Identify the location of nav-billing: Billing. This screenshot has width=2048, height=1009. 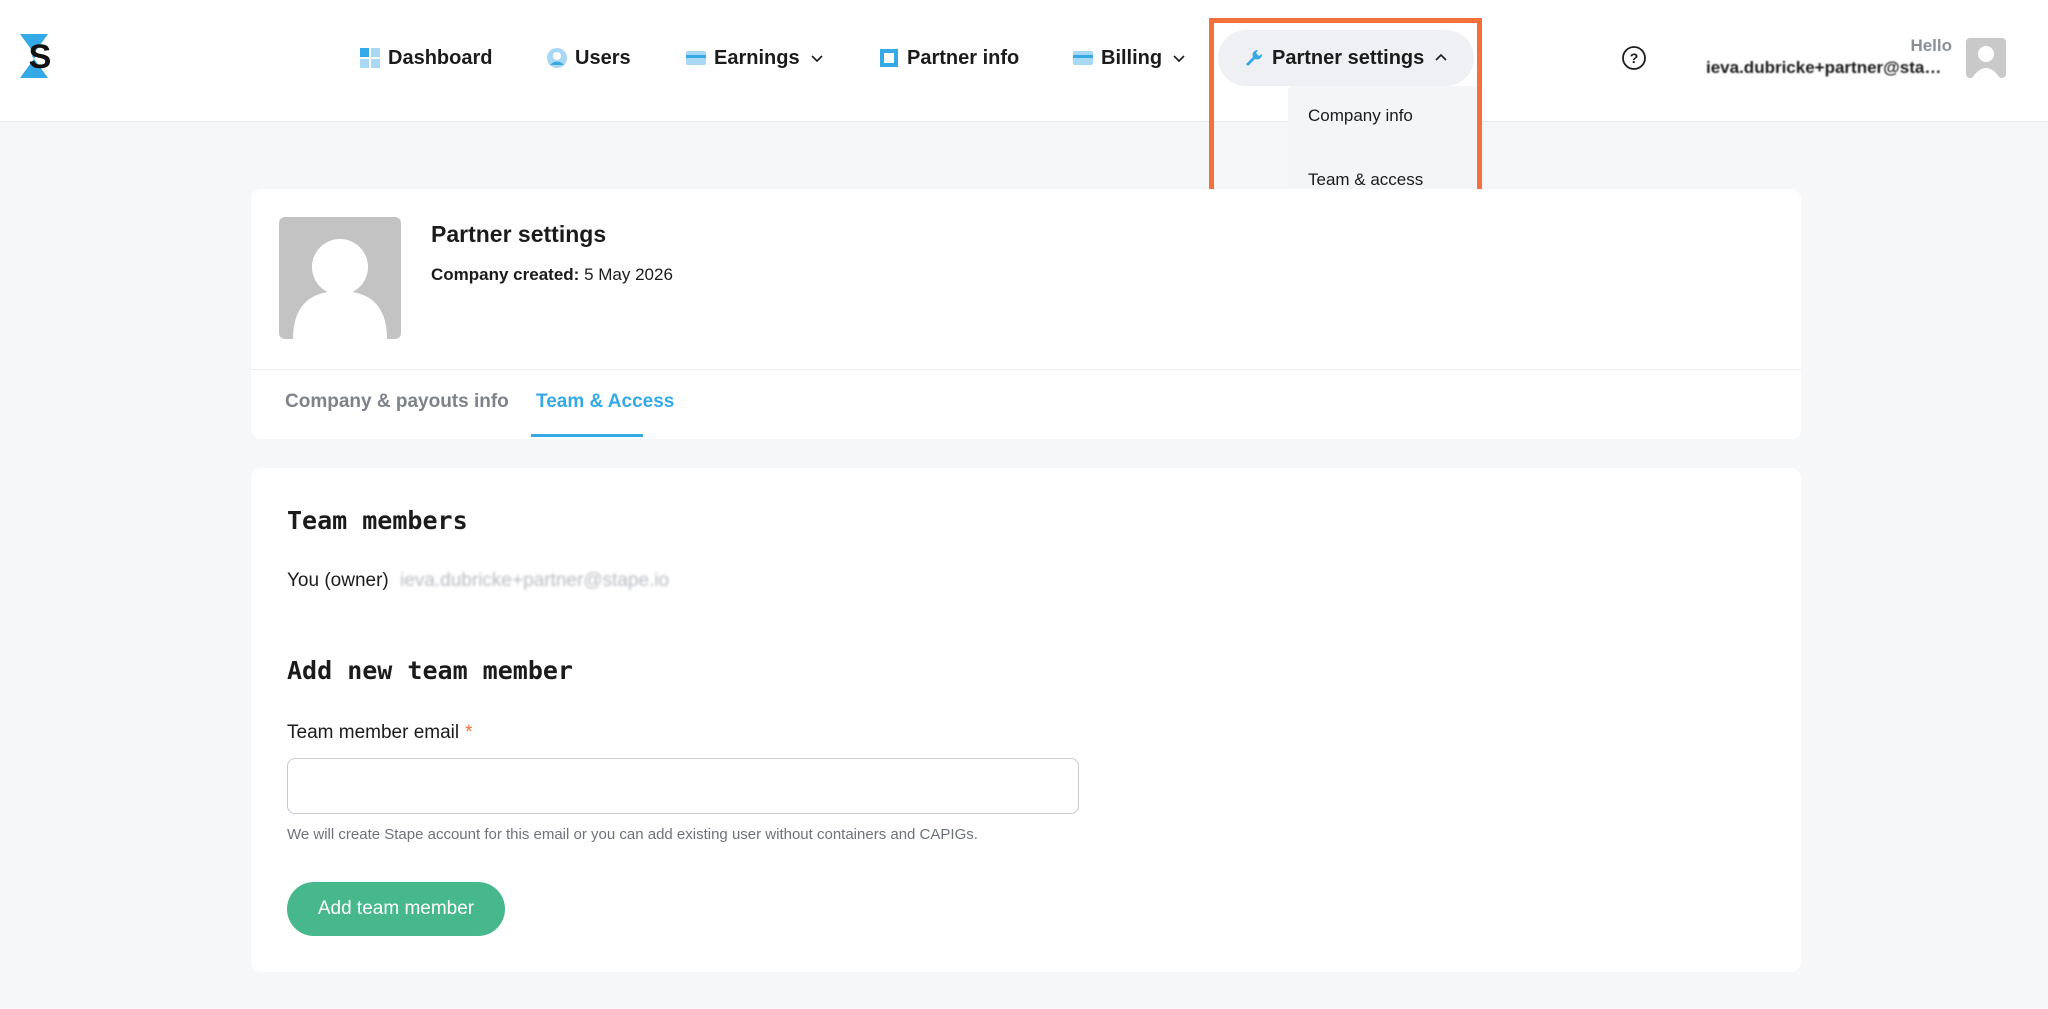
(1129, 58).